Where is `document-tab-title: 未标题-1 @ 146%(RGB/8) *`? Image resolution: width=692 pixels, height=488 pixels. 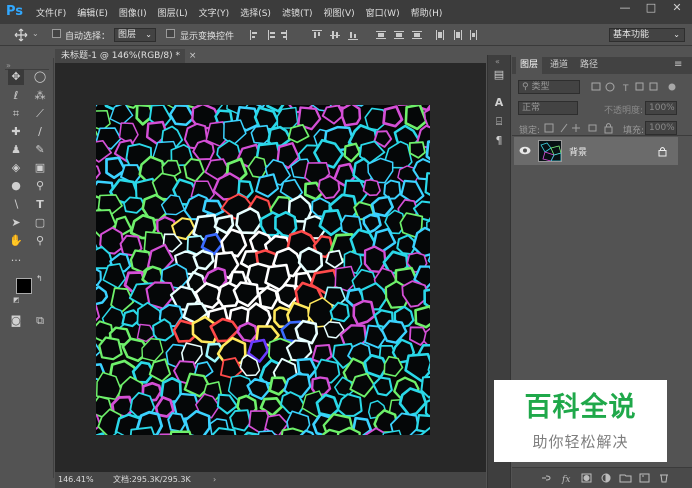 document-tab-title: 未标题-1 @ 146%(RGB/8) * is located at coordinates (120, 56).